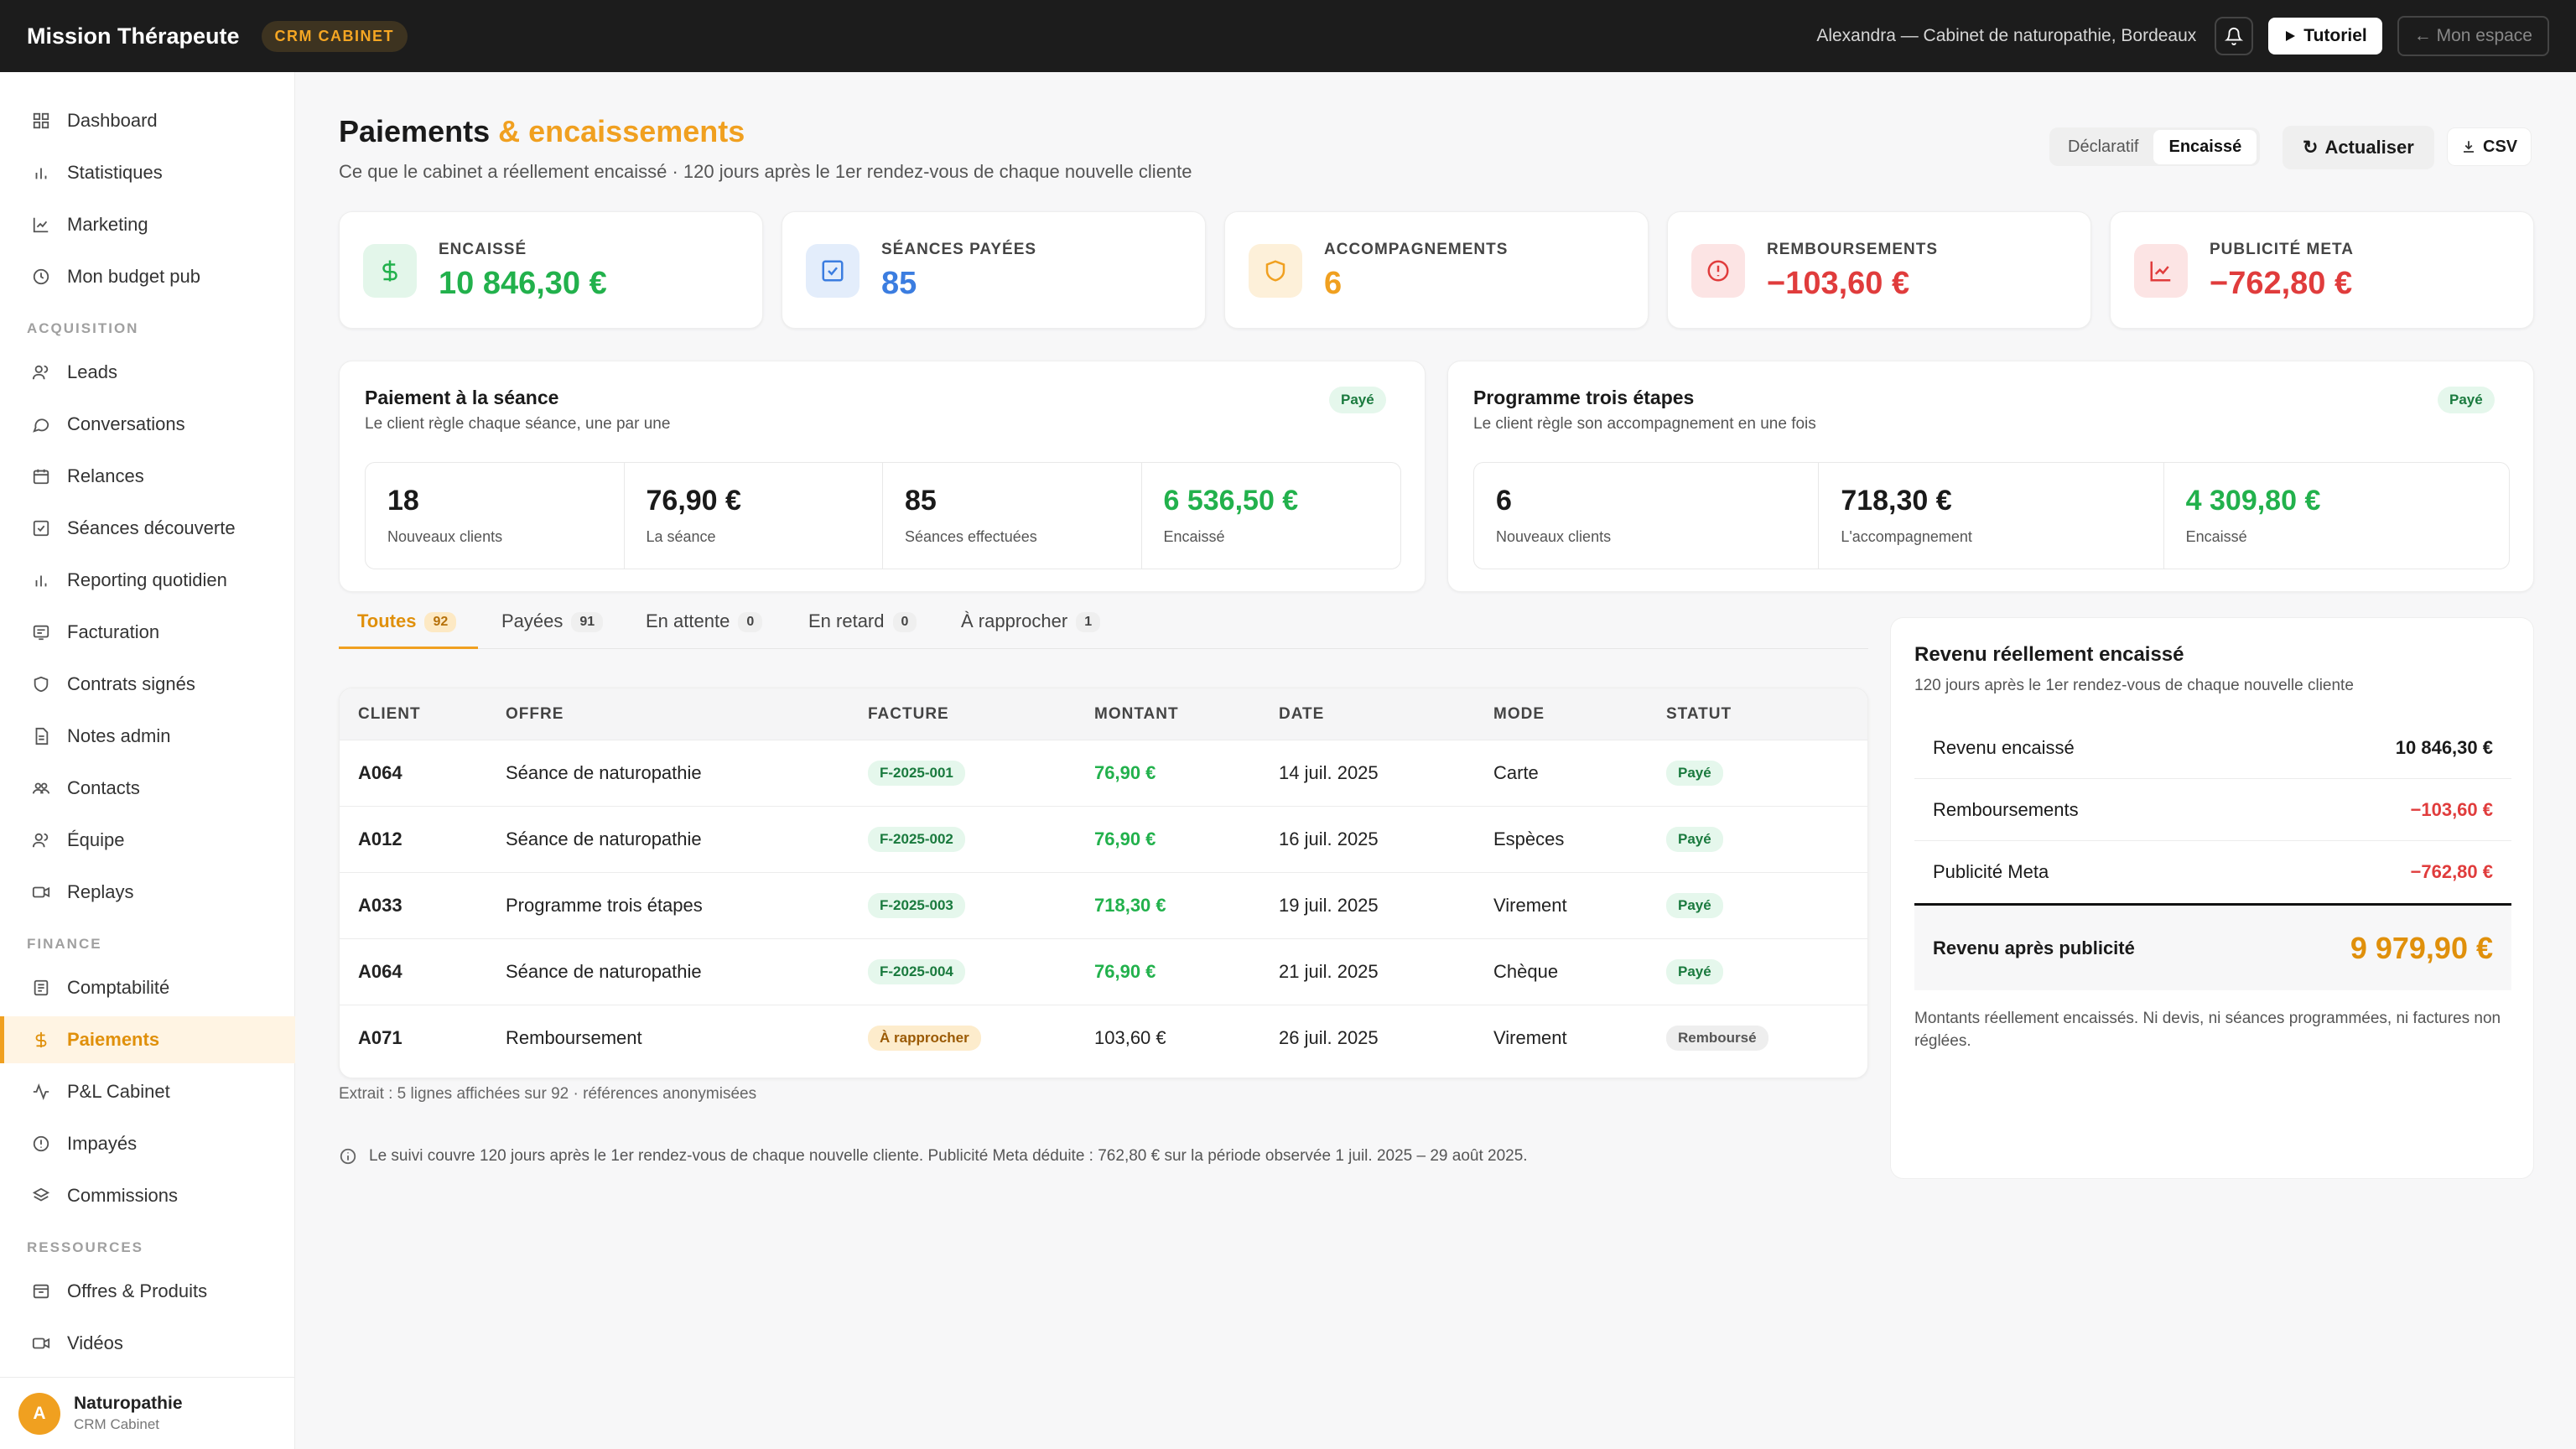 Image resolution: width=2576 pixels, height=1449 pixels. Describe the element at coordinates (380, 1037) in the screenshot. I see `cell-client: A071` at that location.